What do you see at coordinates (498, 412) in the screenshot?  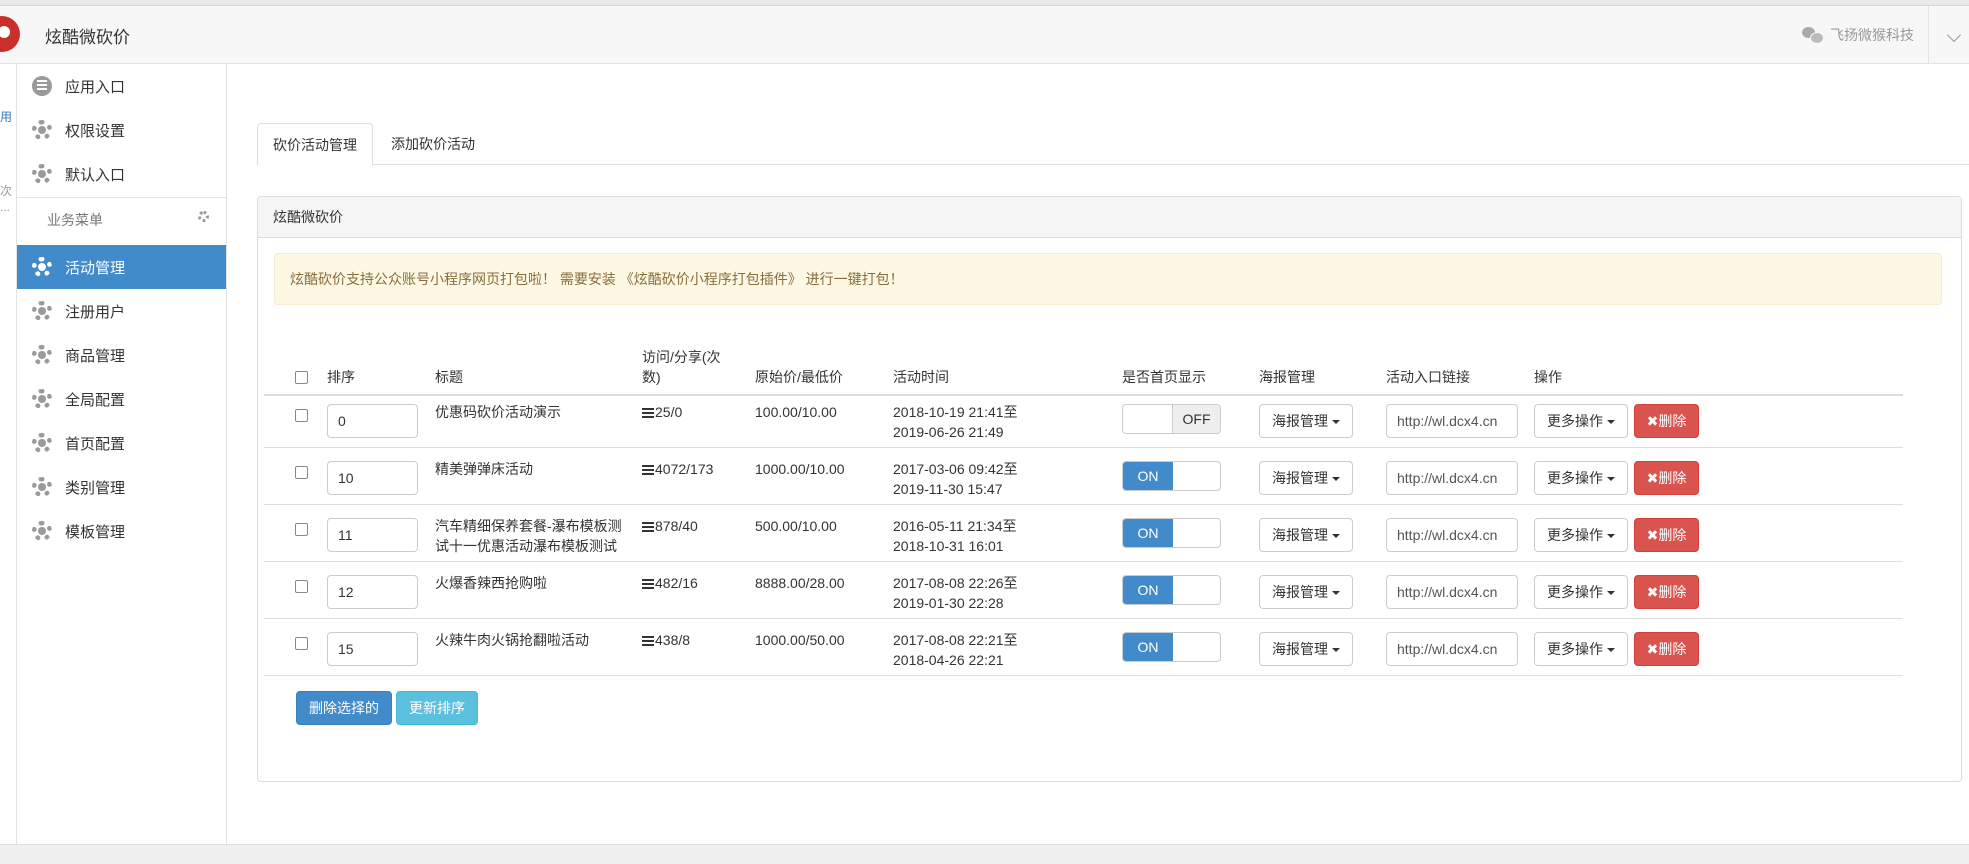 I see `activity-title: 优惠码砍价活动演示` at bounding box center [498, 412].